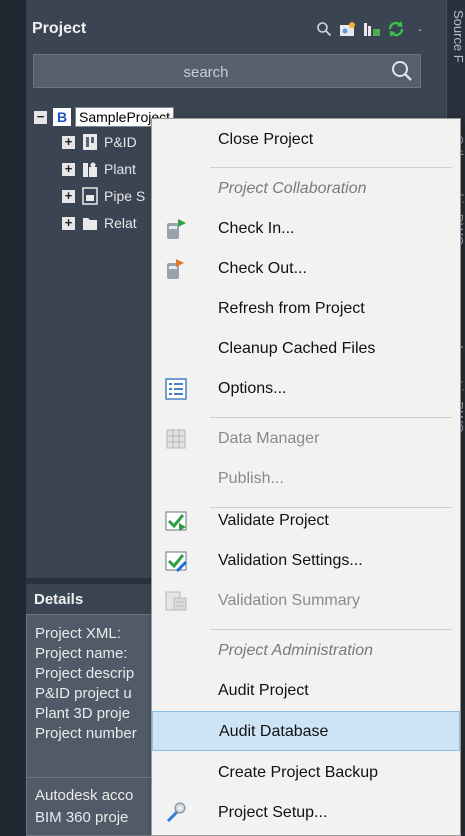  I want to click on panel-header: Project ·, so click(228, 29).